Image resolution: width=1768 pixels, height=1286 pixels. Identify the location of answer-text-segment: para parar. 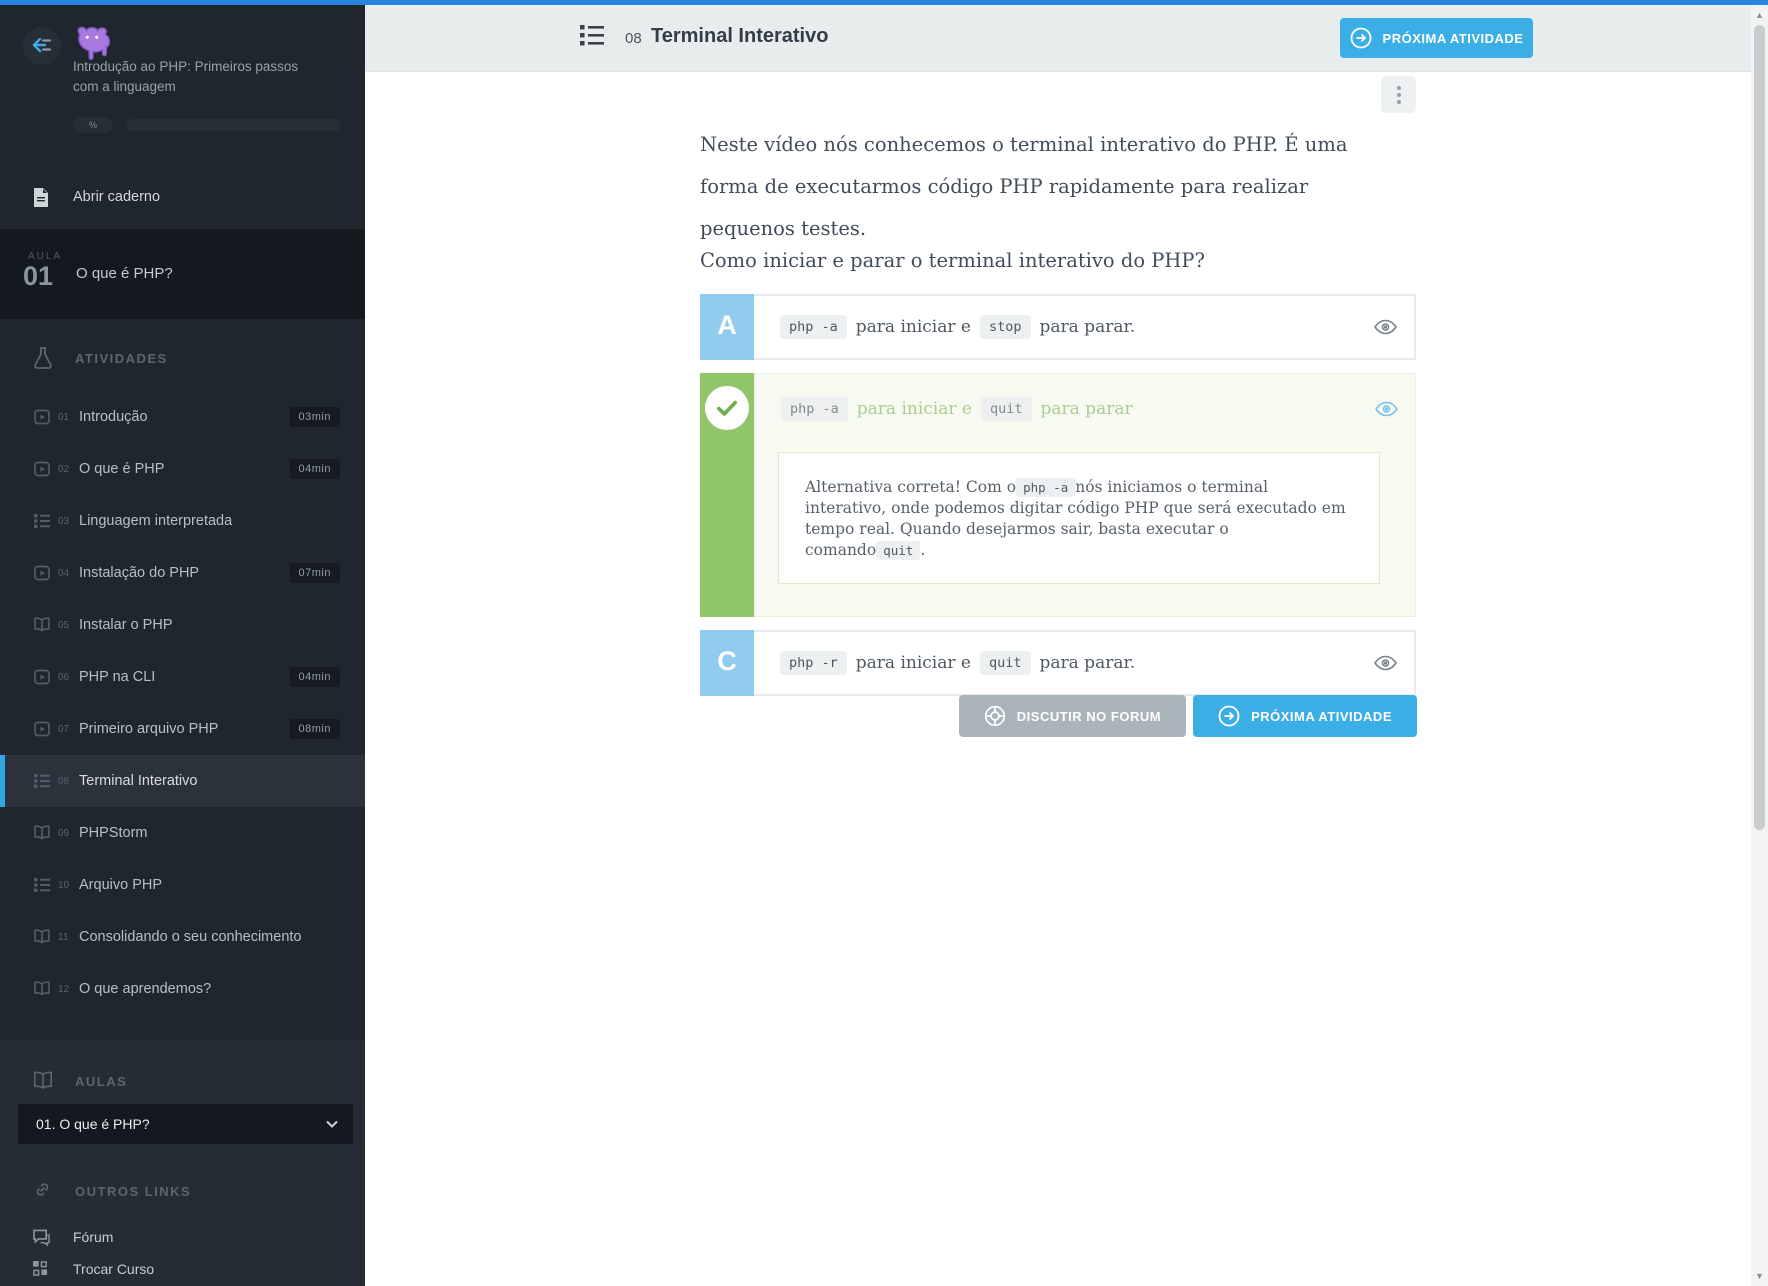
(1086, 409).